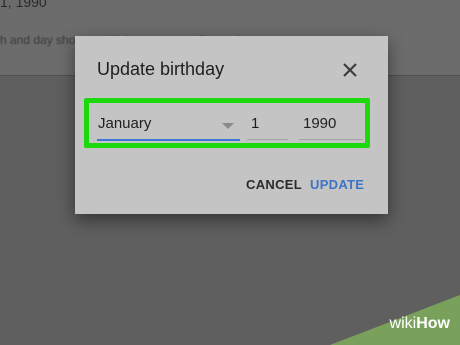  What do you see at coordinates (23, 5) in the screenshot?
I see `background-birthday-text: 1, 1990` at bounding box center [23, 5].